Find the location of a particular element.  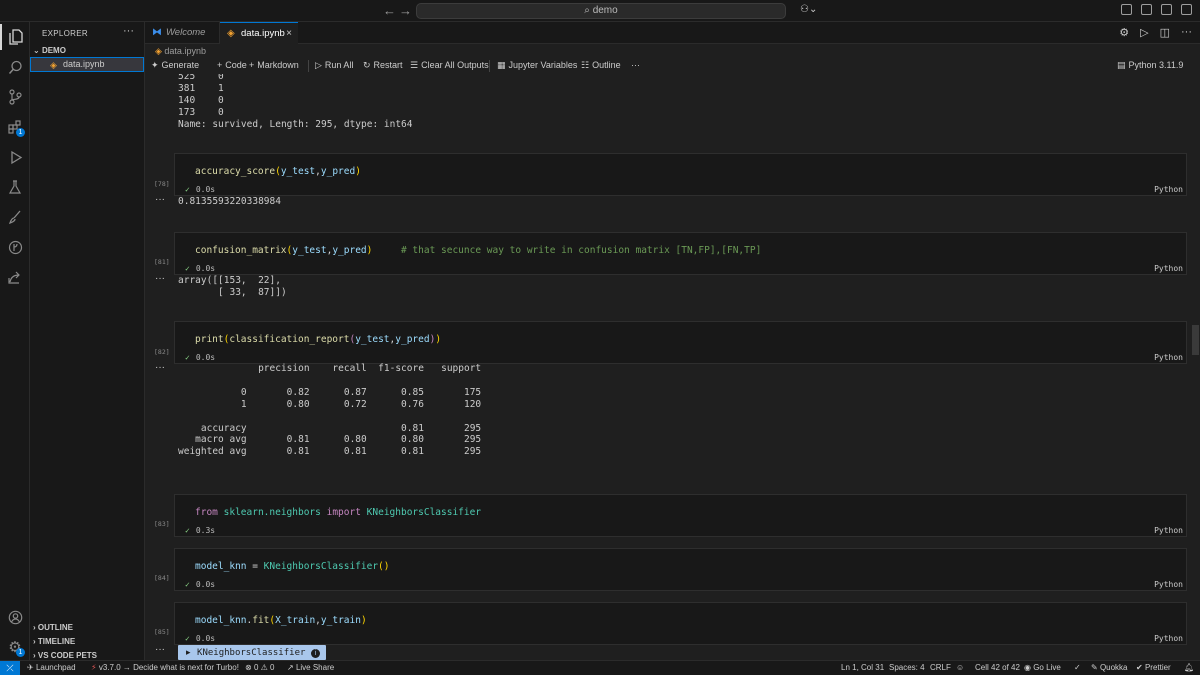

info-icon: i is located at coordinates (315, 653).